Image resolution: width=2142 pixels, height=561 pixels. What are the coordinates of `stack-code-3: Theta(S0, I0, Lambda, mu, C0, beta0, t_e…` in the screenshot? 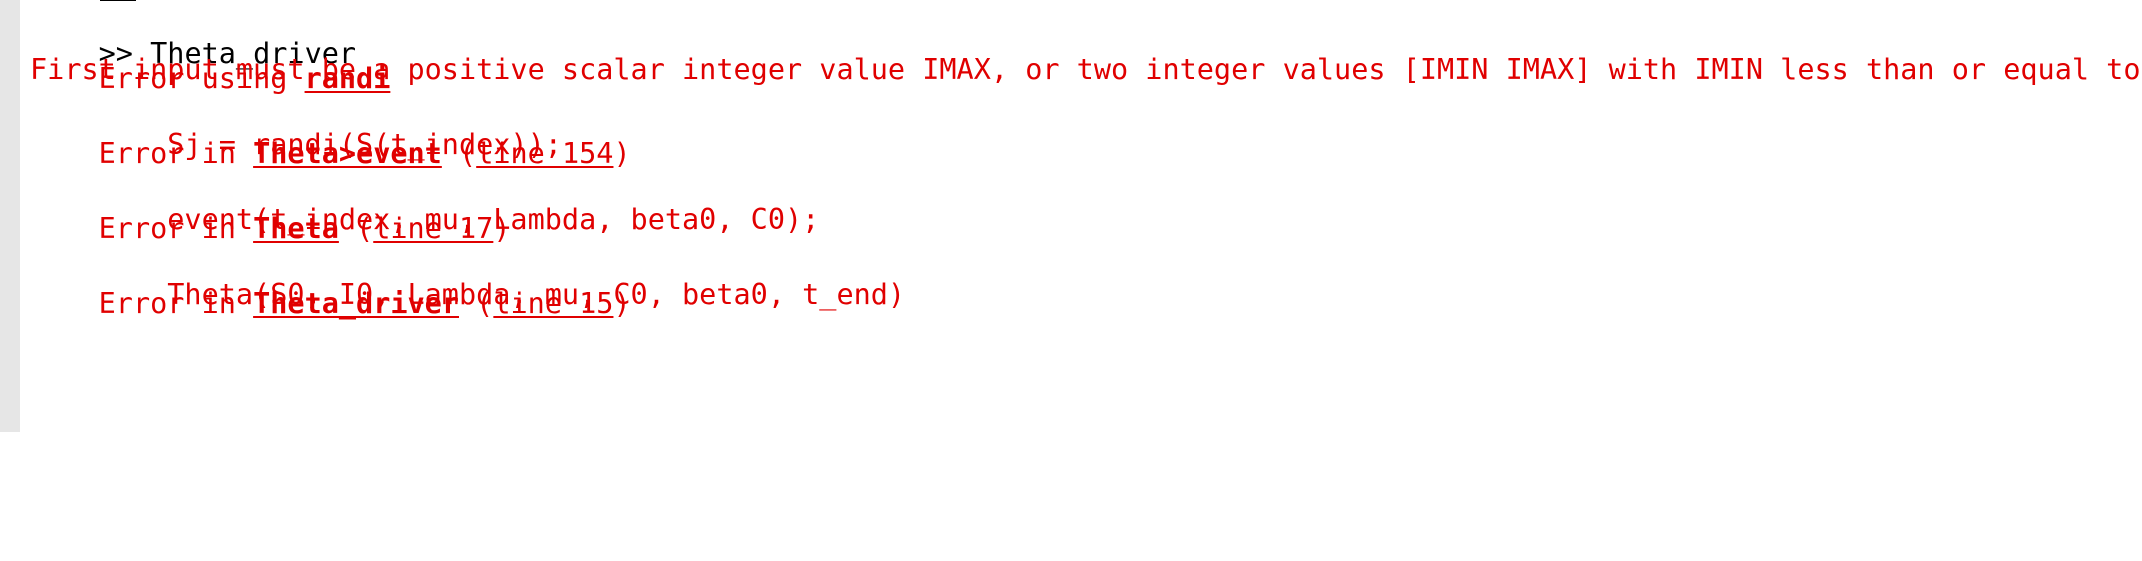 It's located at (468, 294).